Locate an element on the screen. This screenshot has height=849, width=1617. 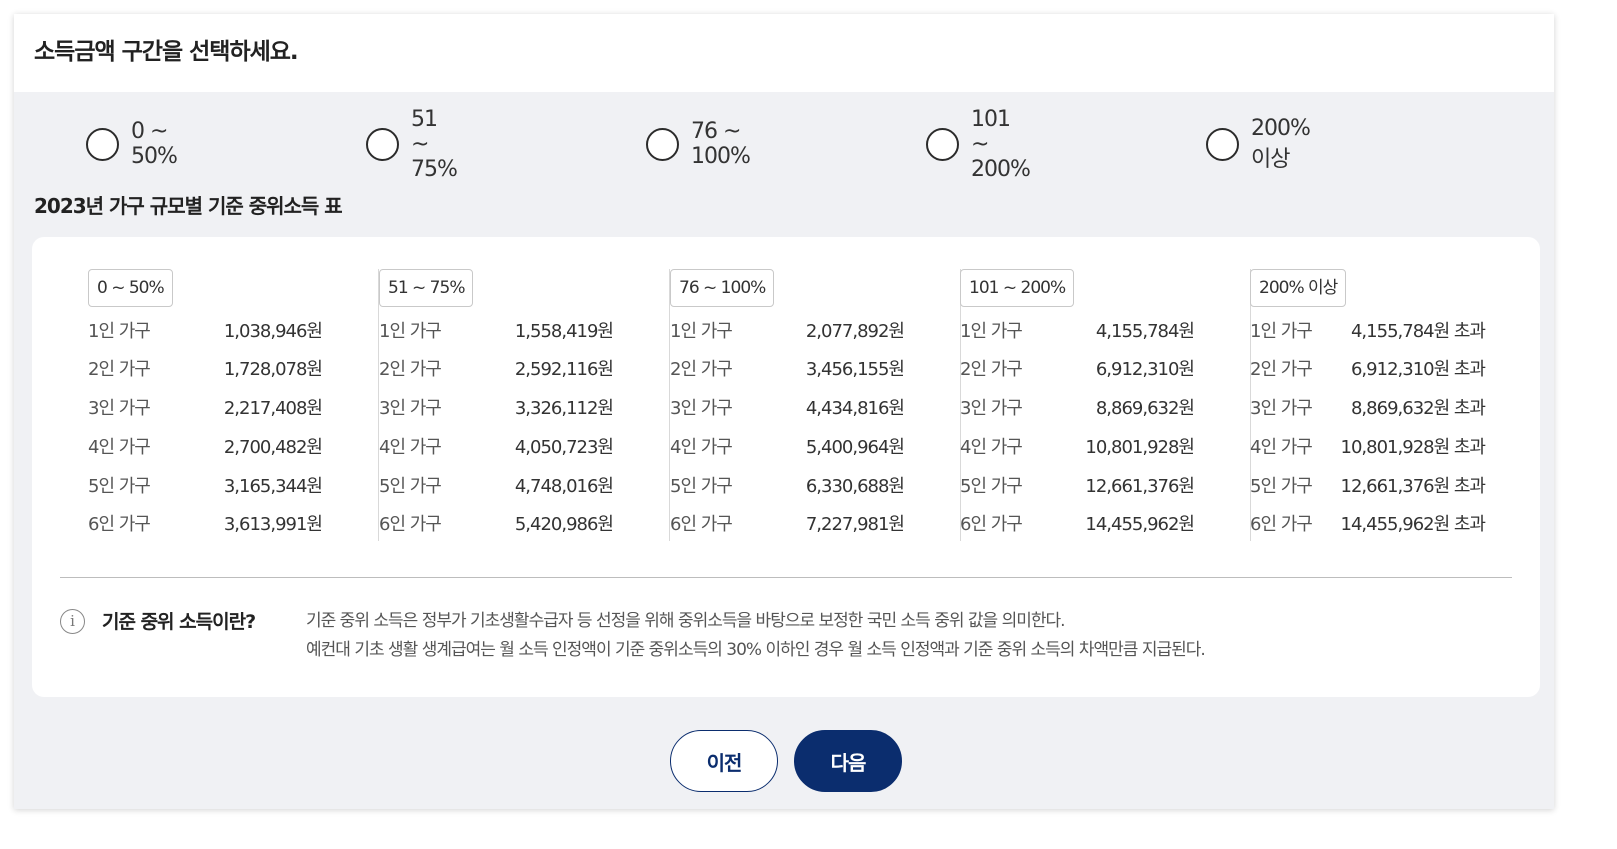
table-row: 6인 가구 14,455,962원 is located at coordinates (1077, 525).